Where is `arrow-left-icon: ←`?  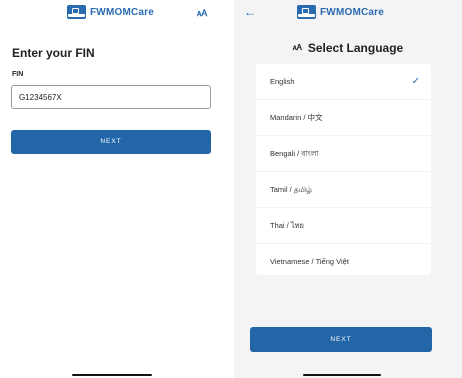
arrow-left-icon: ← is located at coordinates (250, 12).